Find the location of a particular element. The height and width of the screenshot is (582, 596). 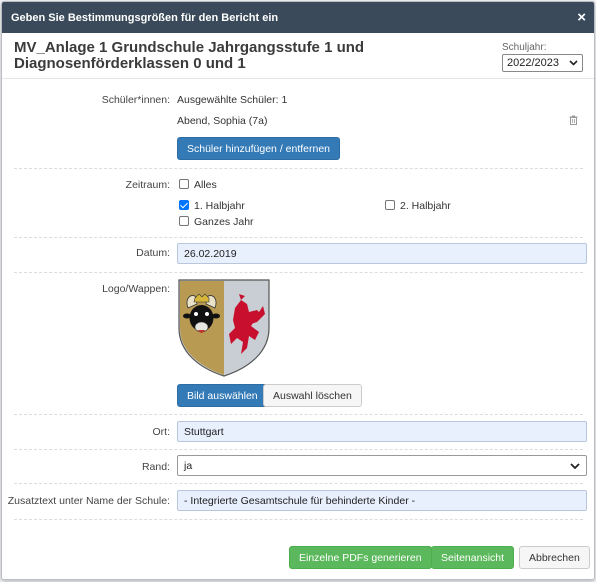

choose-image-button: Bild auswählen is located at coordinates (222, 395).